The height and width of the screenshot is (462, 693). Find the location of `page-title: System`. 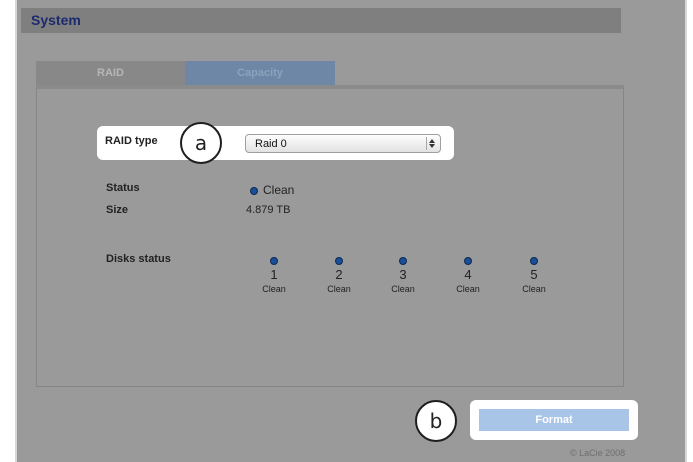

page-title: System is located at coordinates (56, 20).